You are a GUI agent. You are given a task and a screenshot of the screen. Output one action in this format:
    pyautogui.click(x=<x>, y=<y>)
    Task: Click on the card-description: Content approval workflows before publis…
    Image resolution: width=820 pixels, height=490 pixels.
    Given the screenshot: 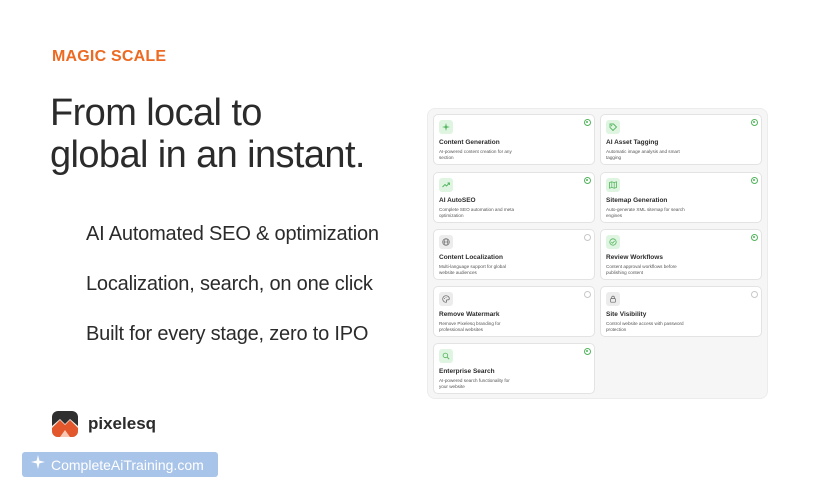 What is the action you would take?
    pyautogui.click(x=641, y=269)
    